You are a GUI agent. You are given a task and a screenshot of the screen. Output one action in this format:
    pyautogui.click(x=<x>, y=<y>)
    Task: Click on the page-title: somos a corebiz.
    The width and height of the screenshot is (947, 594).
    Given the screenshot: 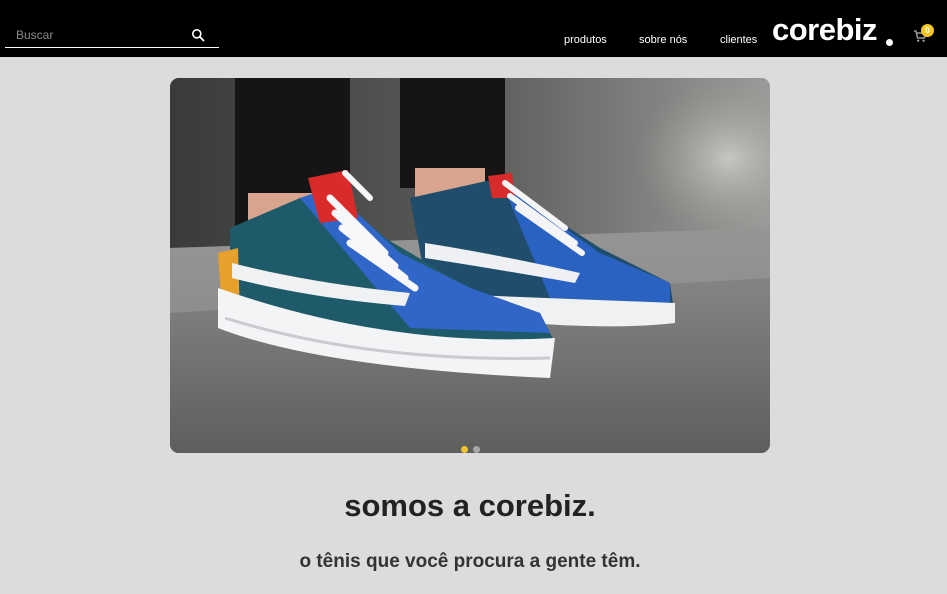 What is the action you would take?
    pyautogui.click(x=470, y=505)
    